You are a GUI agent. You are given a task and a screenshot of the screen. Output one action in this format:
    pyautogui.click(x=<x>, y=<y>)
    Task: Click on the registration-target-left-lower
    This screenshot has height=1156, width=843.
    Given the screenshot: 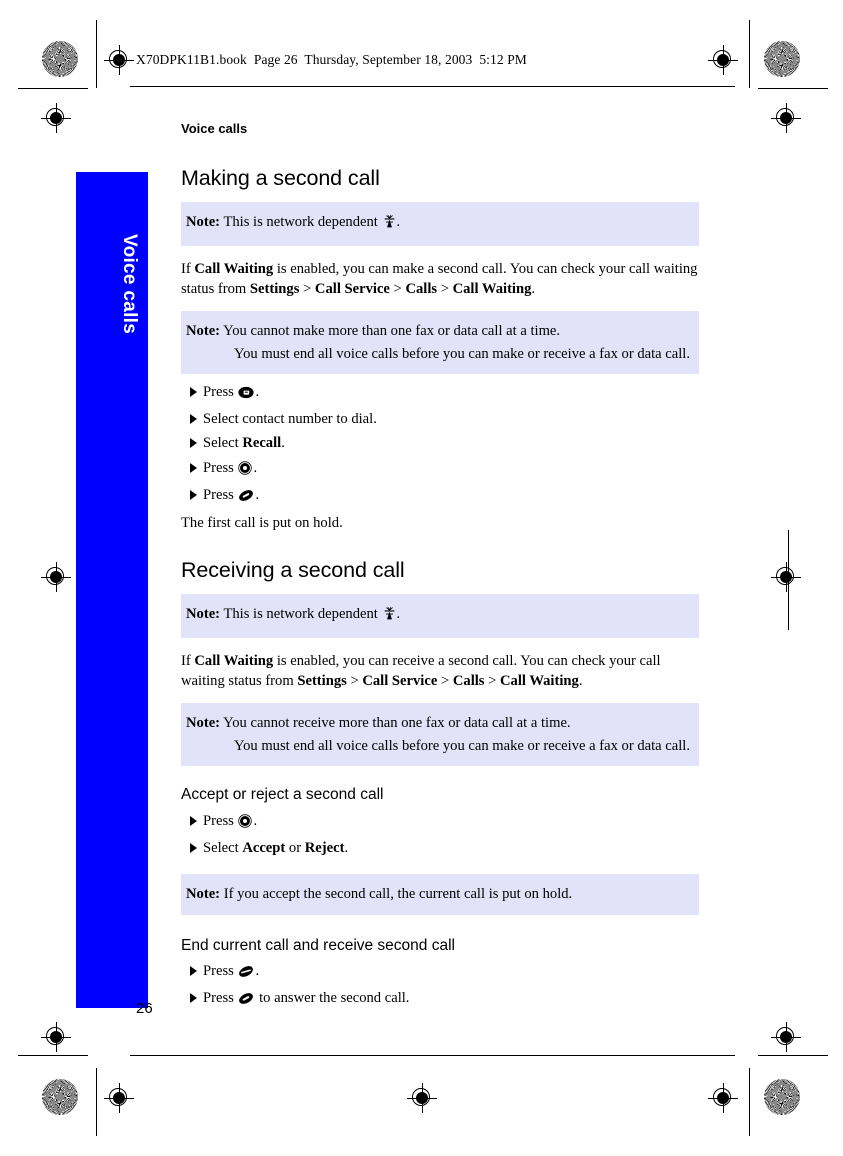 What is the action you would take?
    pyautogui.click(x=56, y=1037)
    